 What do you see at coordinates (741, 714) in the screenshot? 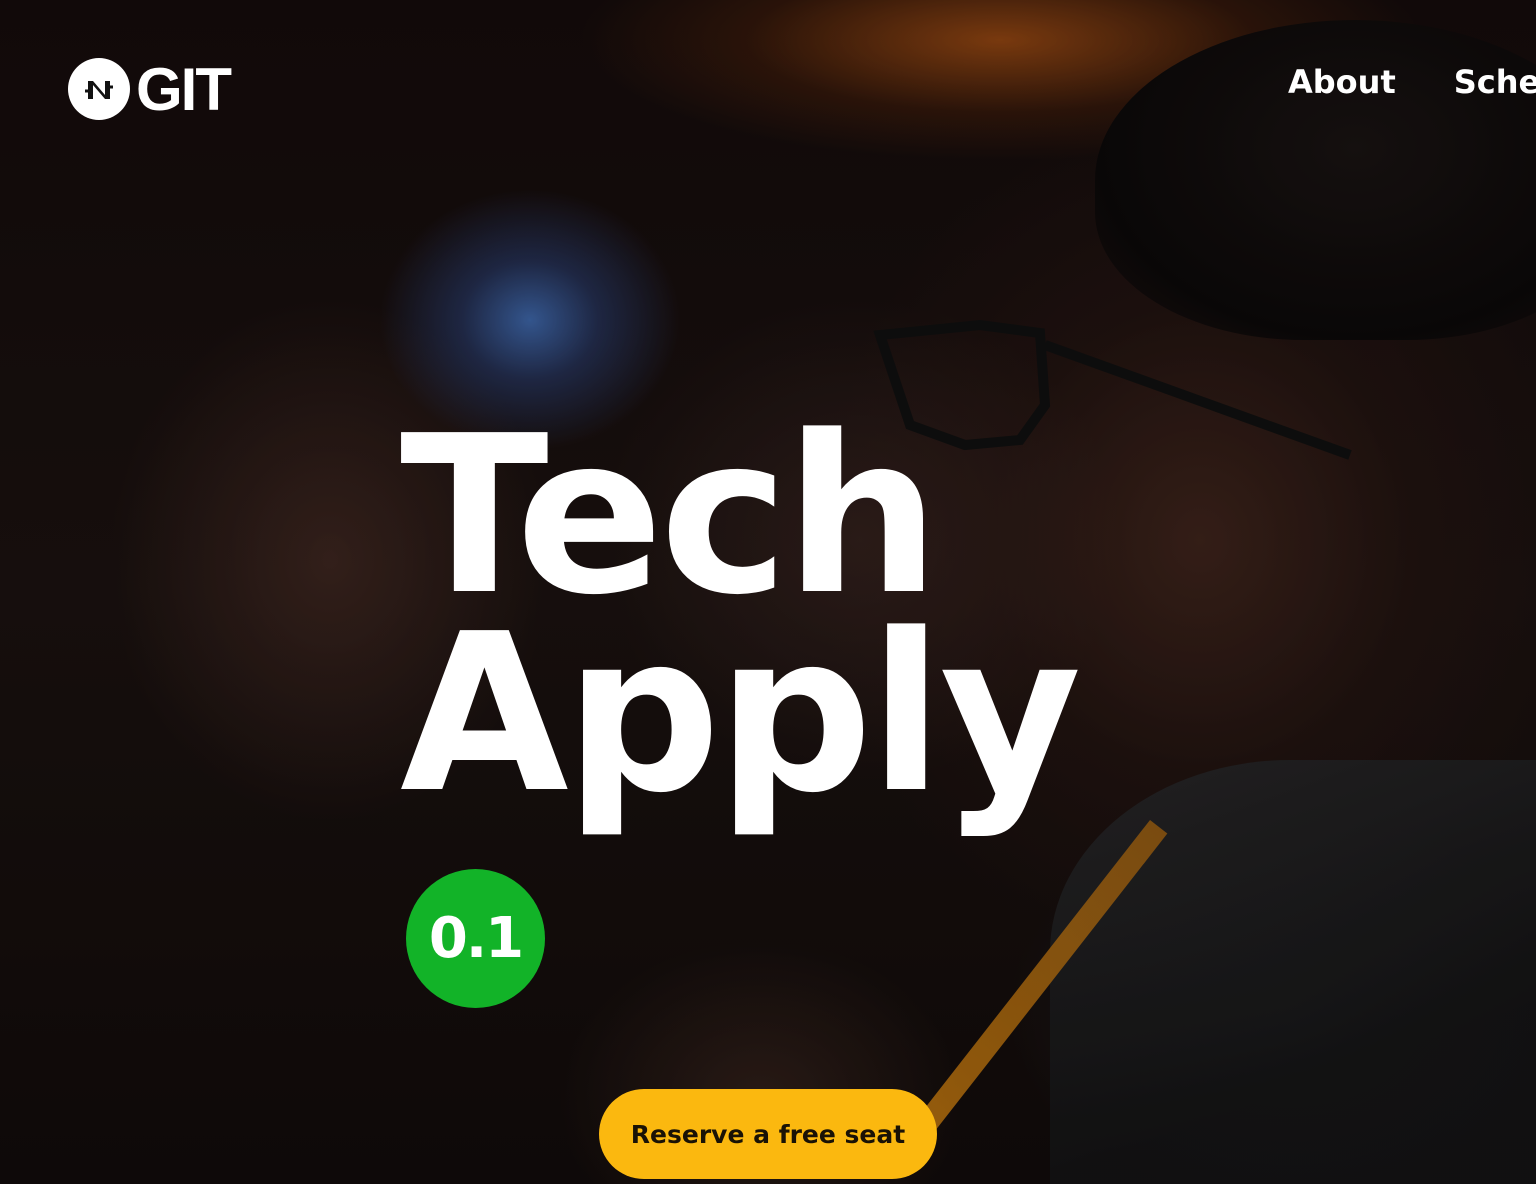
I see `hero-title-line-2: Apply` at bounding box center [741, 714].